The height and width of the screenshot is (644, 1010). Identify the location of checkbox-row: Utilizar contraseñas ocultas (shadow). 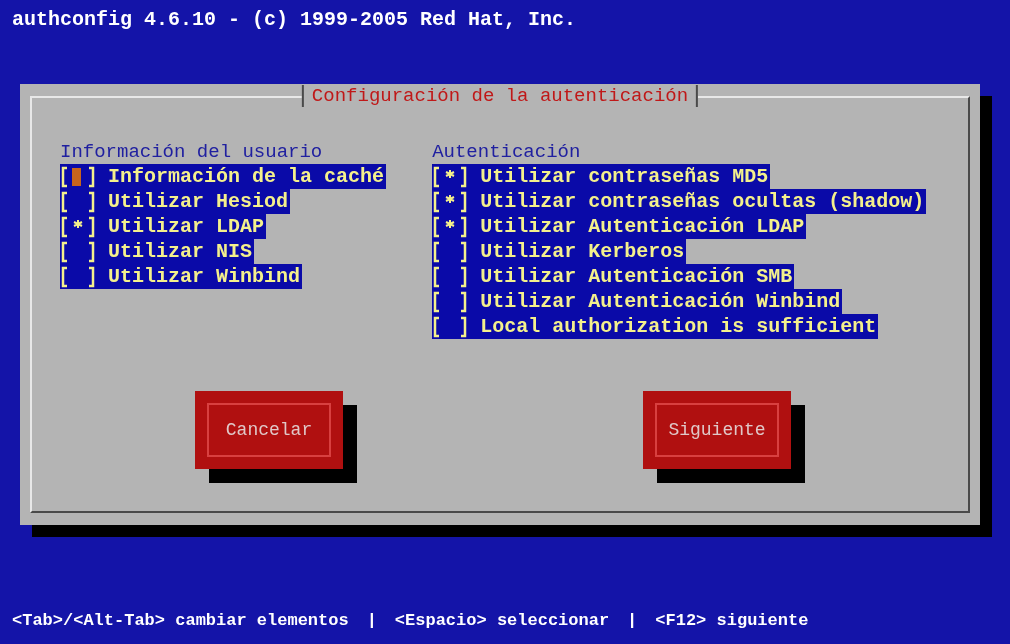
(679, 201).